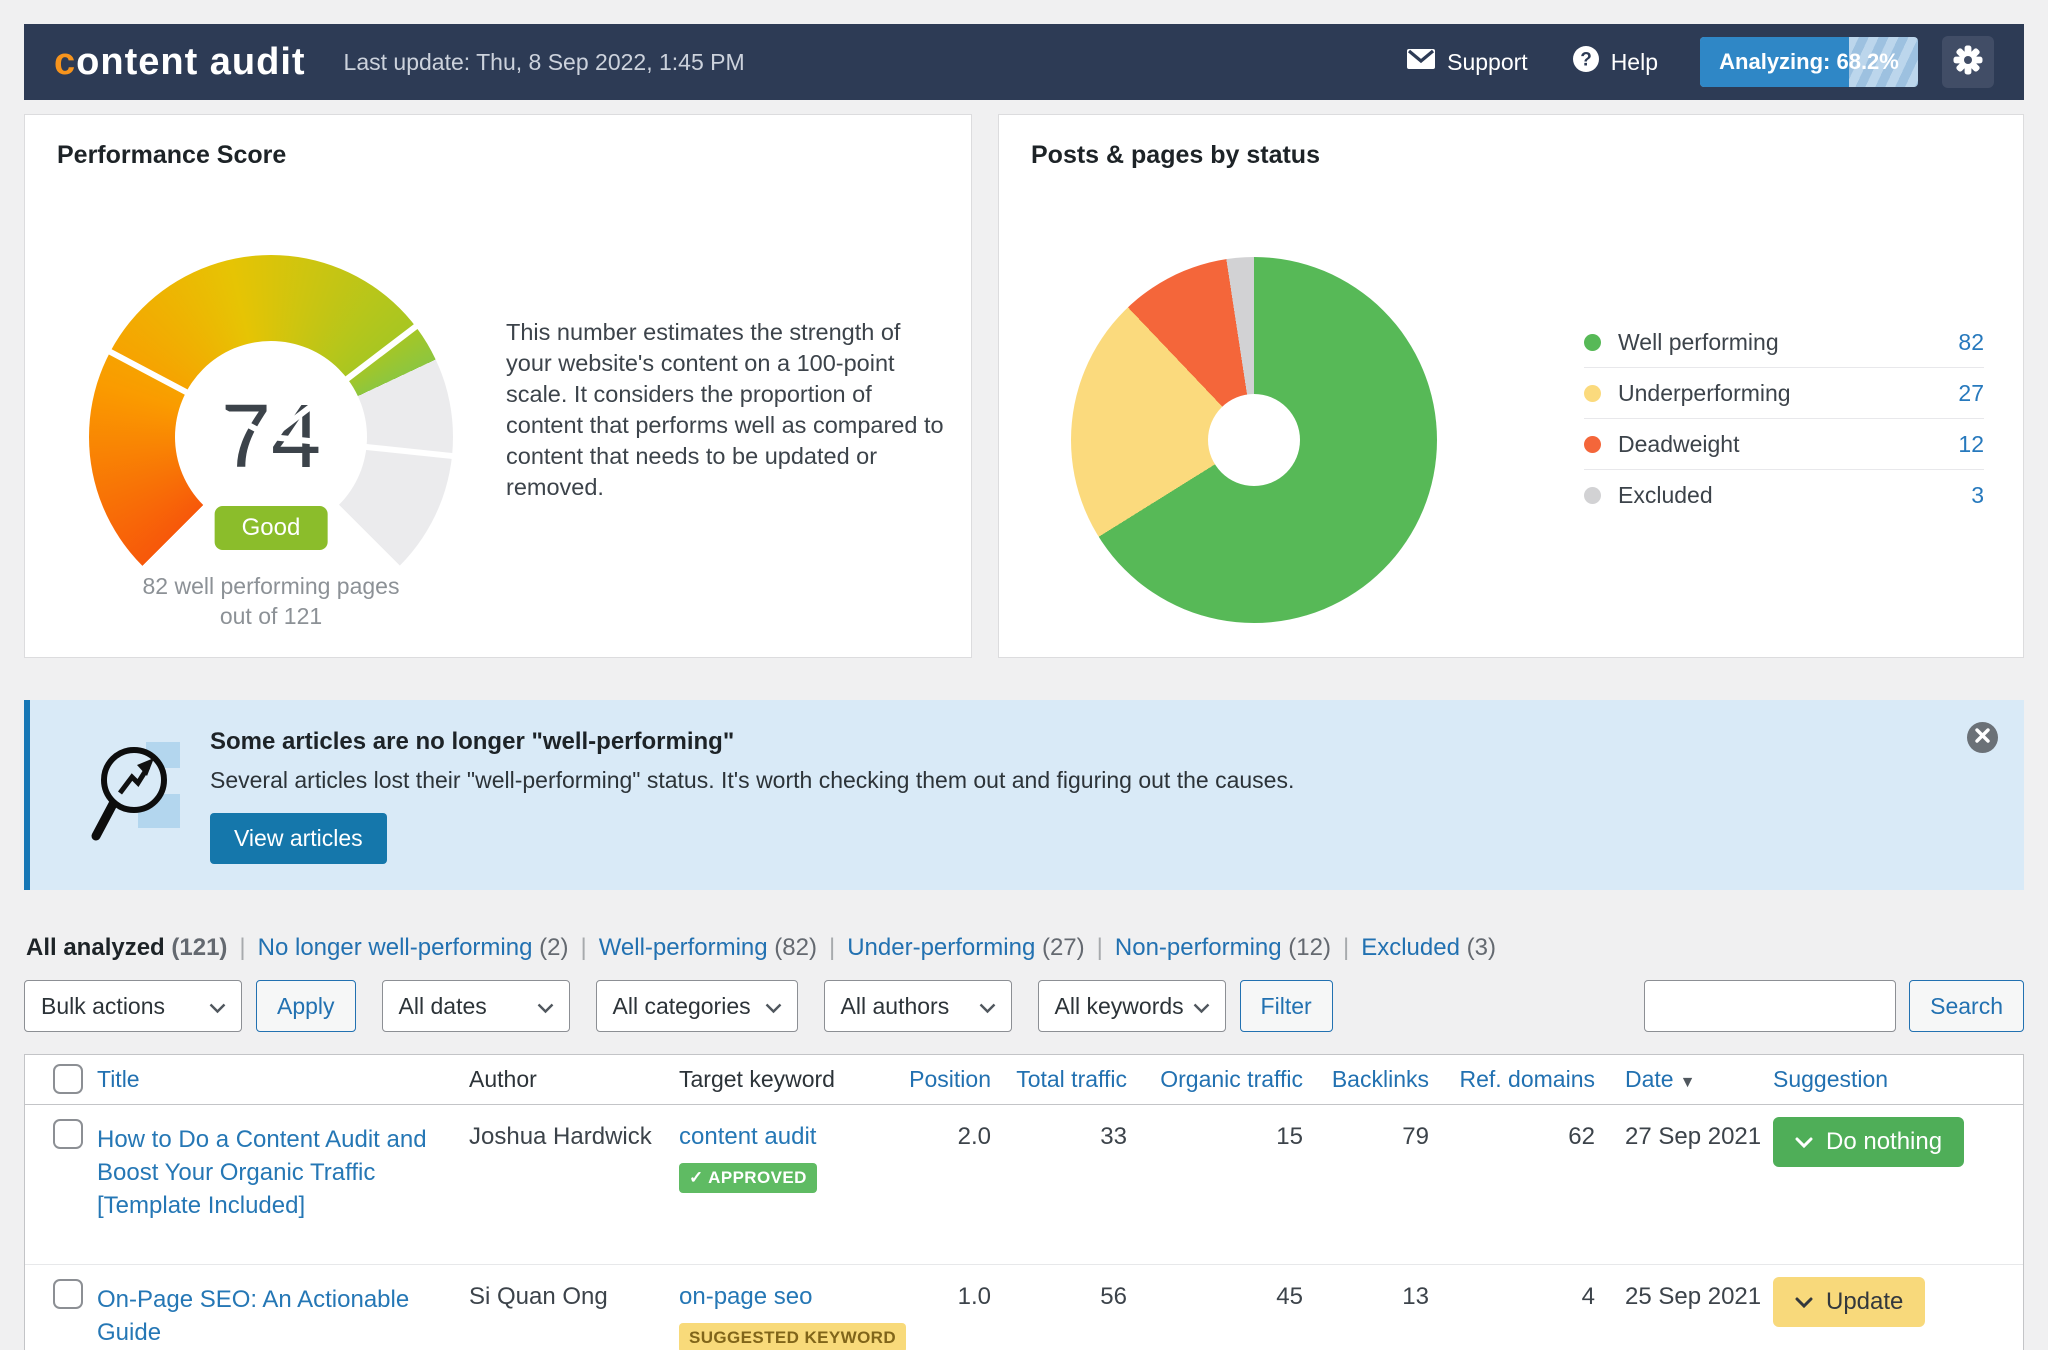 Image resolution: width=2048 pixels, height=1350 pixels. I want to click on dates-select: All dates, so click(475, 1006).